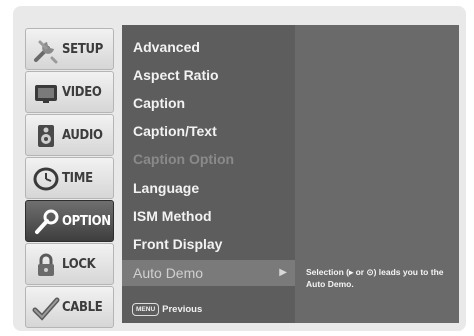  I want to click on lock-icon, so click(46, 265).